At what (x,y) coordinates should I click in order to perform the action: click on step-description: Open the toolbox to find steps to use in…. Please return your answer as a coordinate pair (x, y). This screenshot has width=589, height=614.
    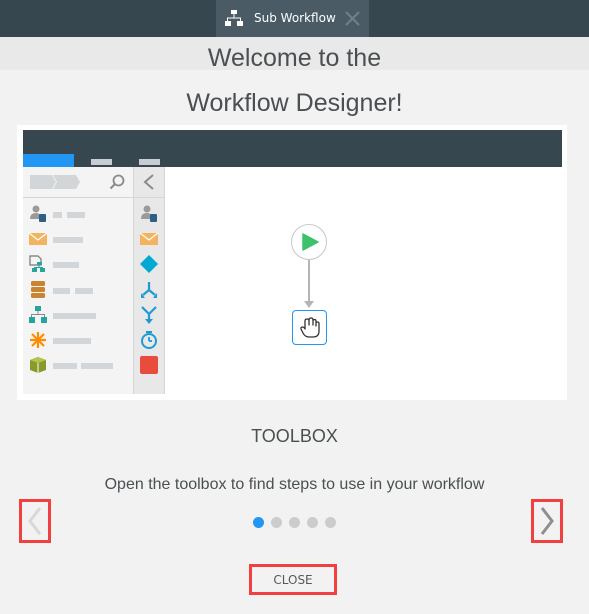
    Looking at the image, I should click on (294, 484).